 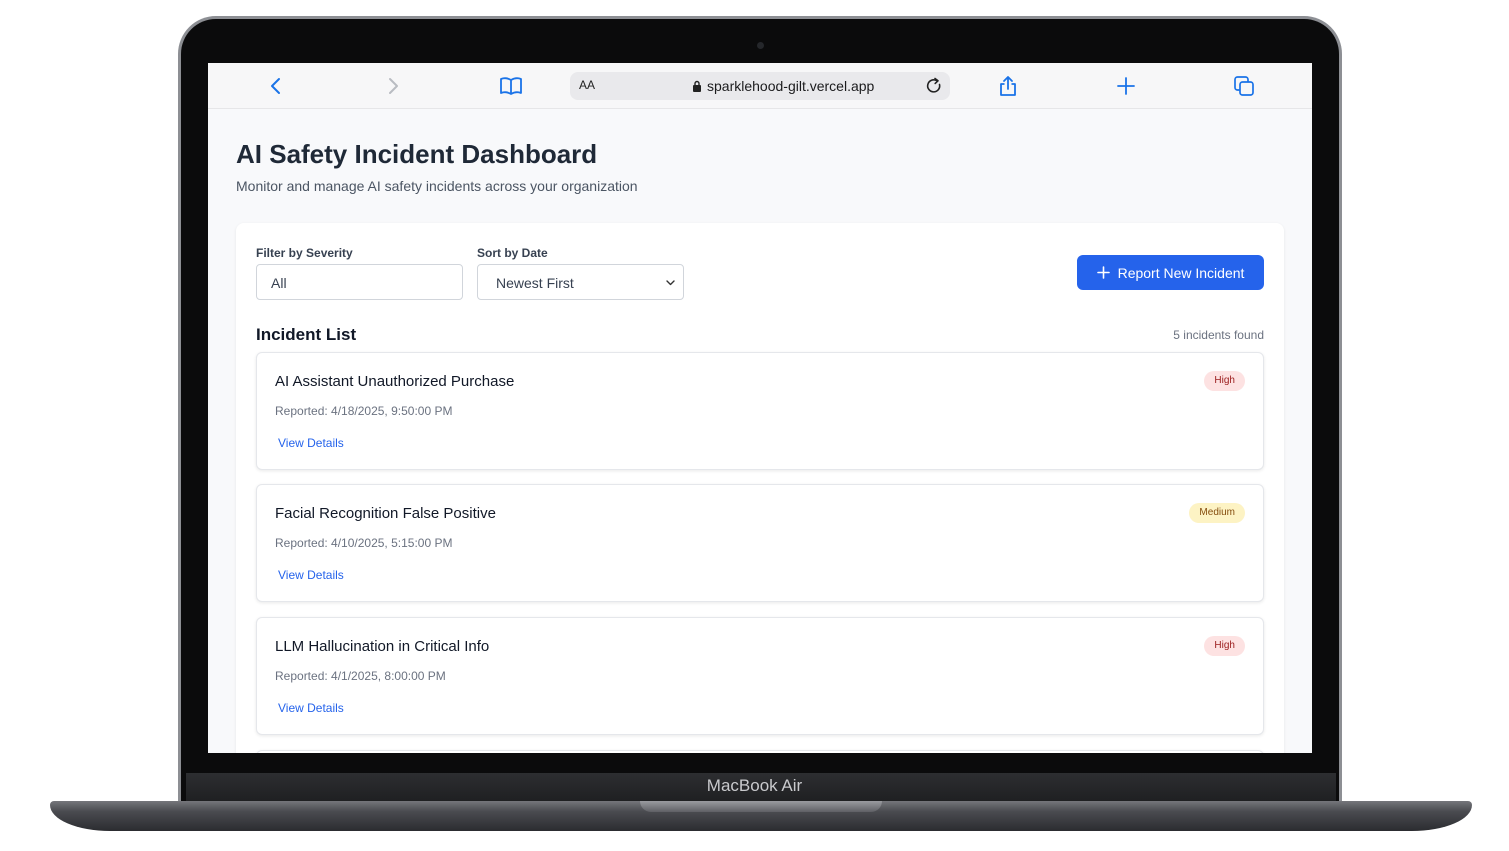 I want to click on tabs-icon, so click(x=1244, y=86).